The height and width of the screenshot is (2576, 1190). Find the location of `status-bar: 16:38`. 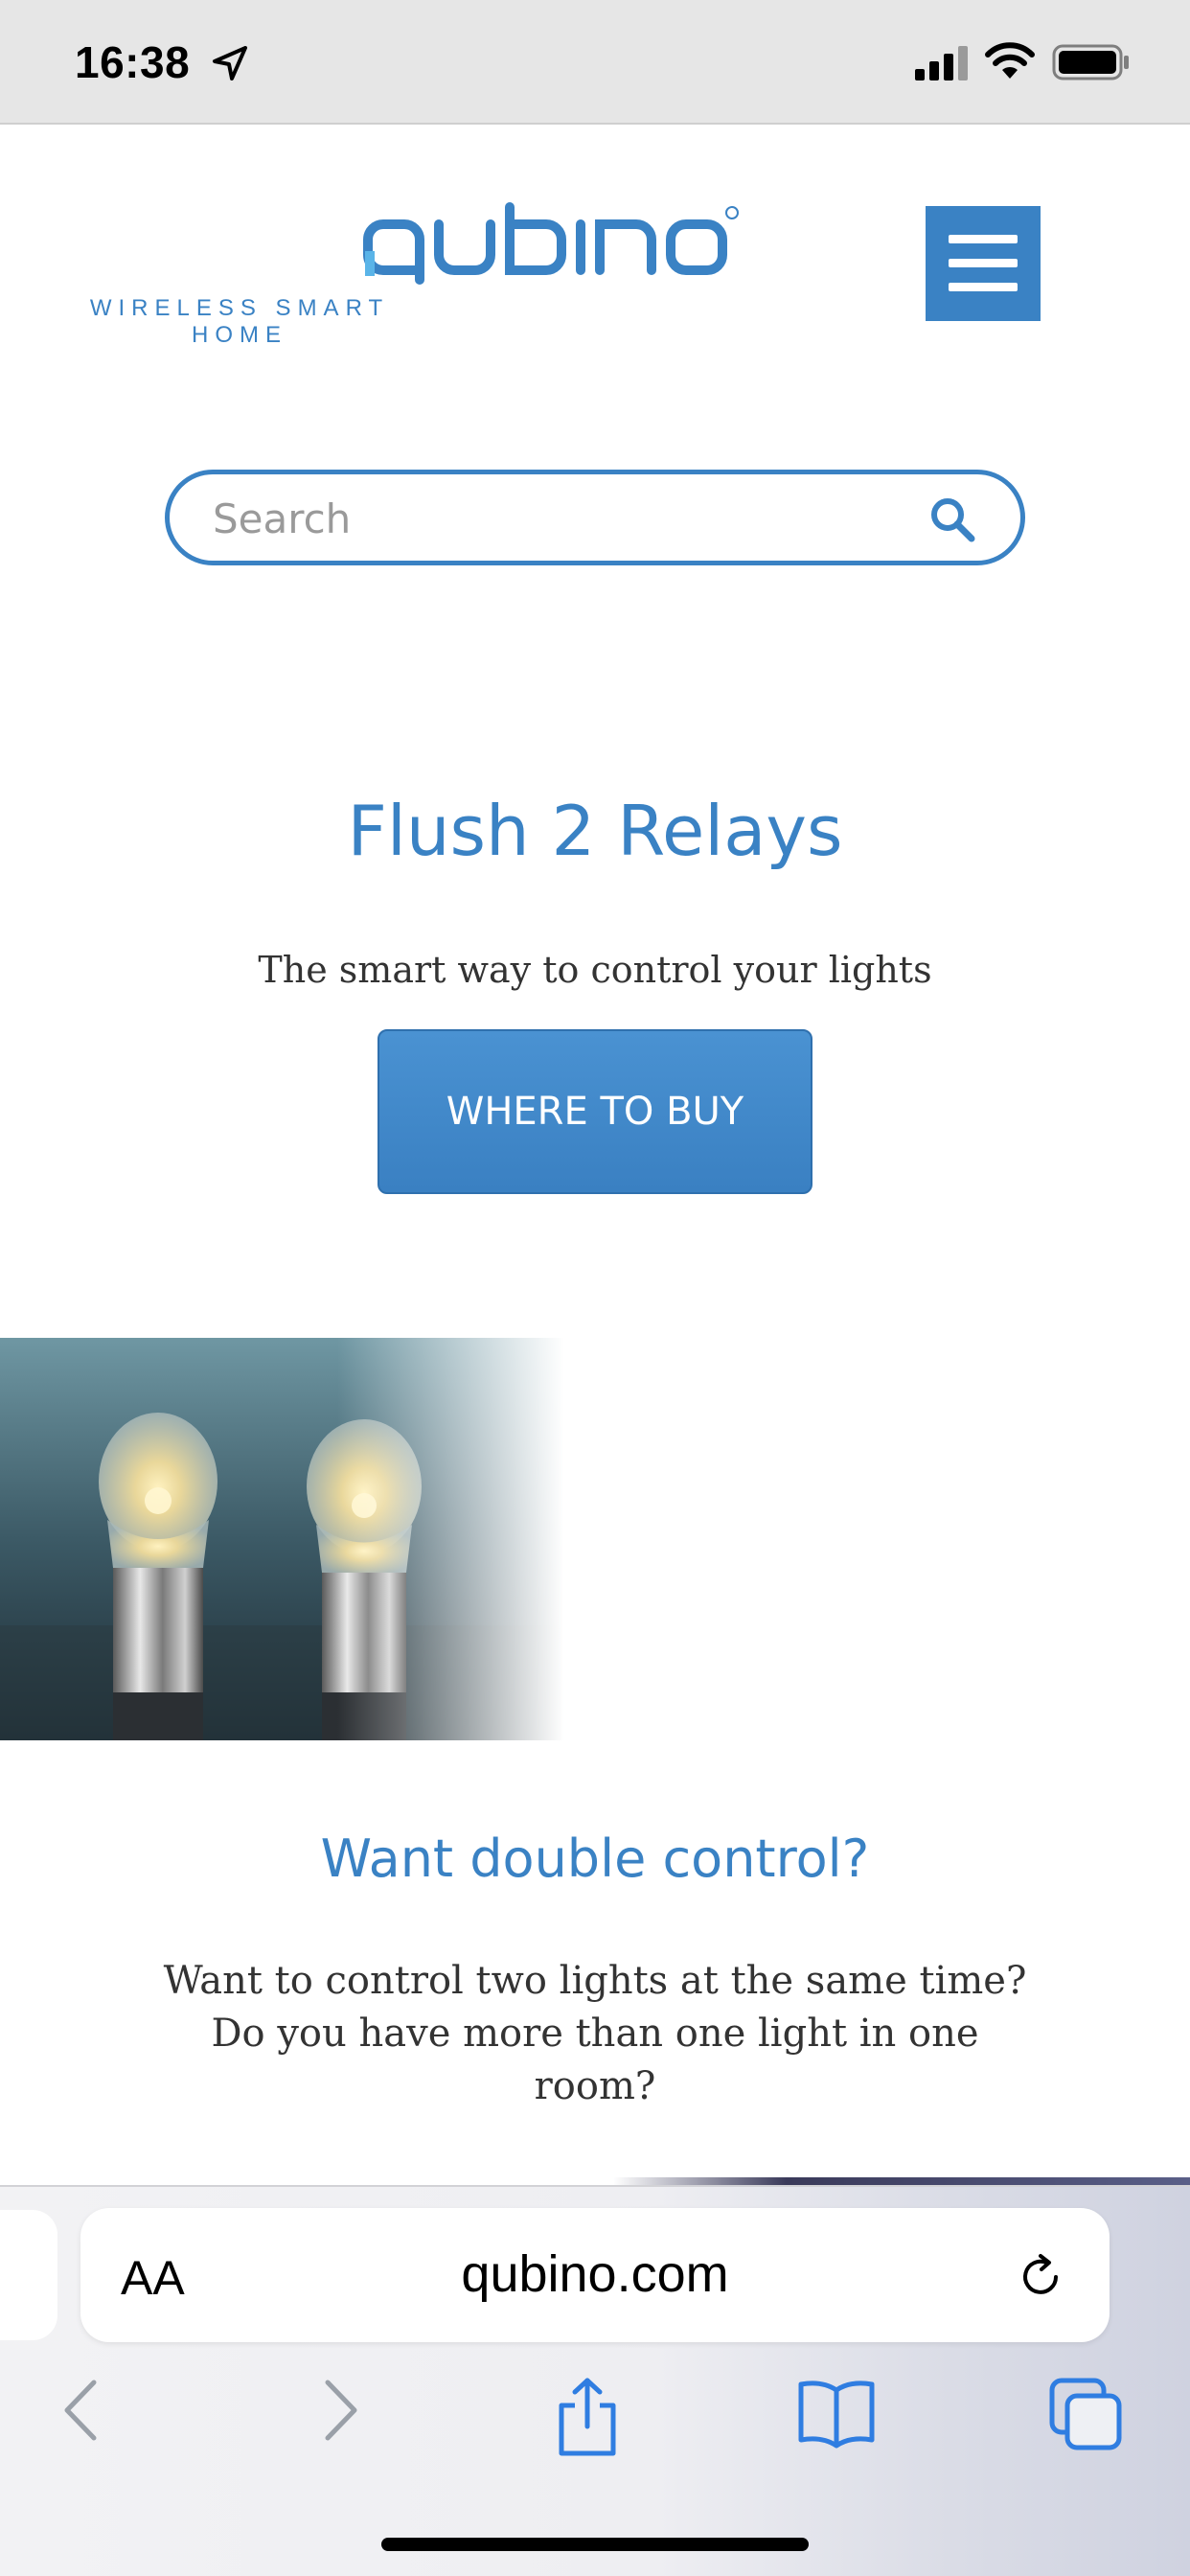

status-bar: 16:38 is located at coordinates (595, 63).